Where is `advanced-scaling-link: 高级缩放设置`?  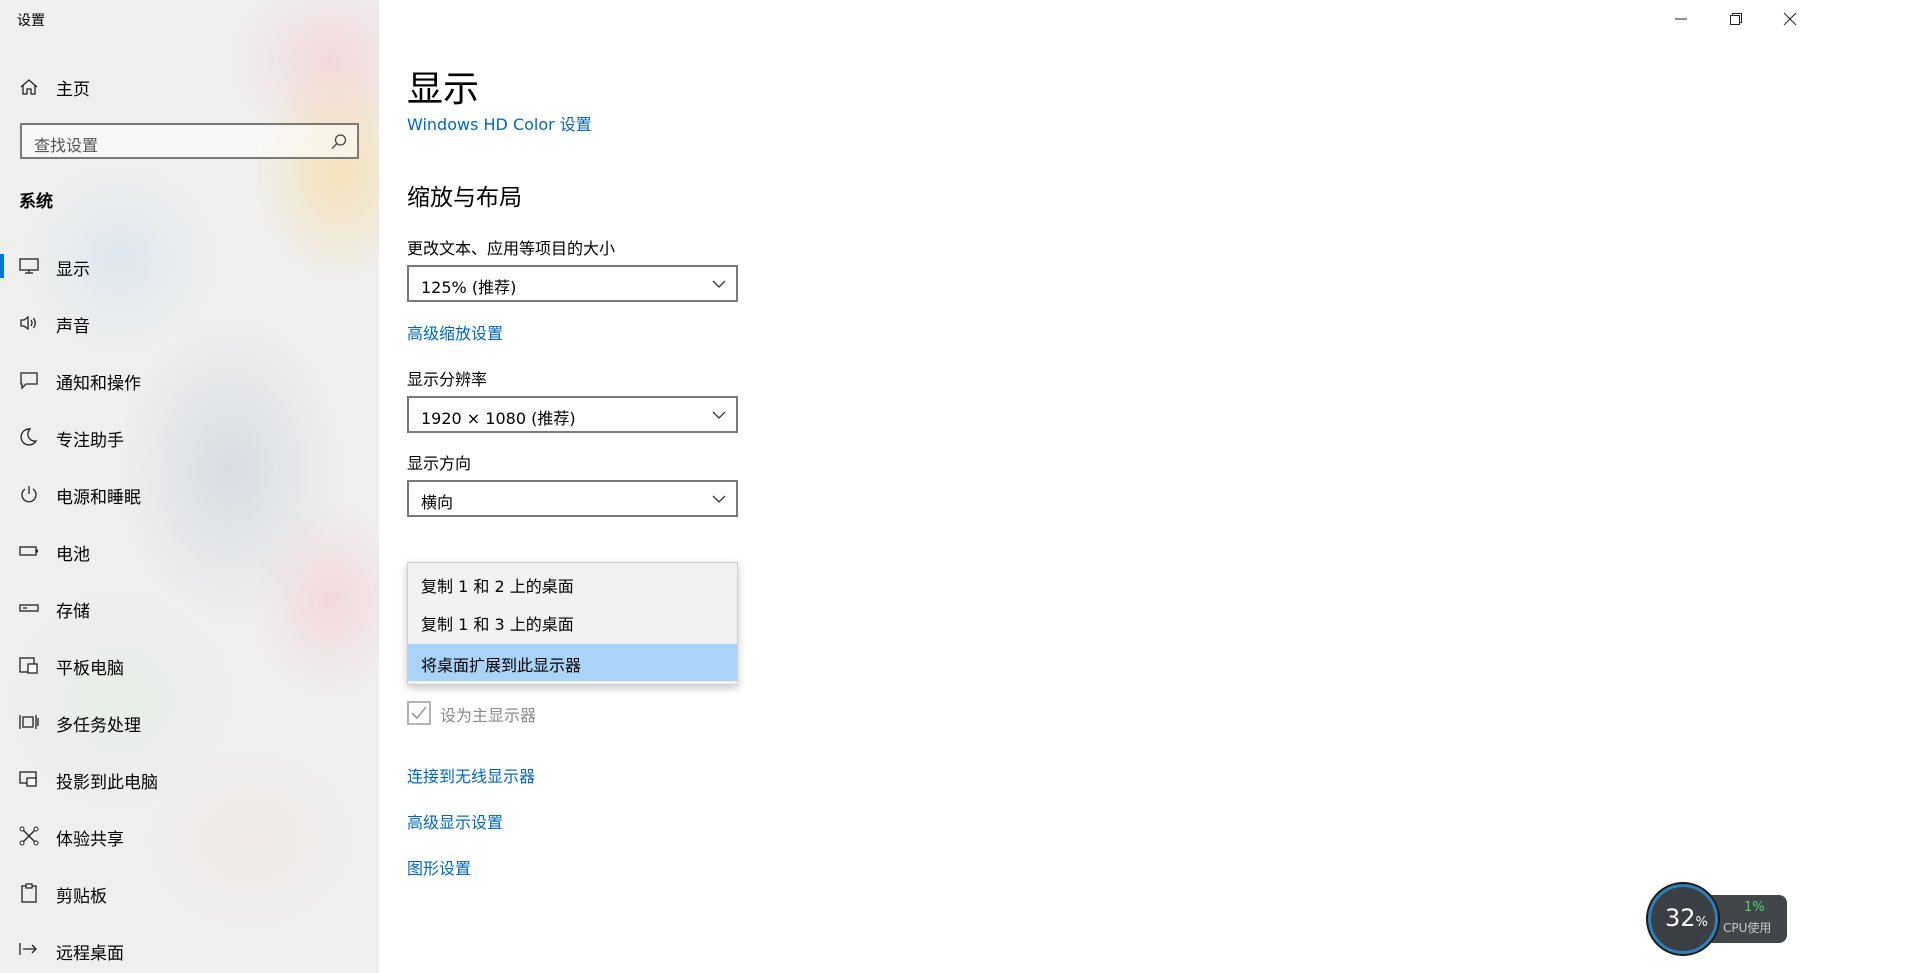 advanced-scaling-link: 高级缩放设置 is located at coordinates (455, 332).